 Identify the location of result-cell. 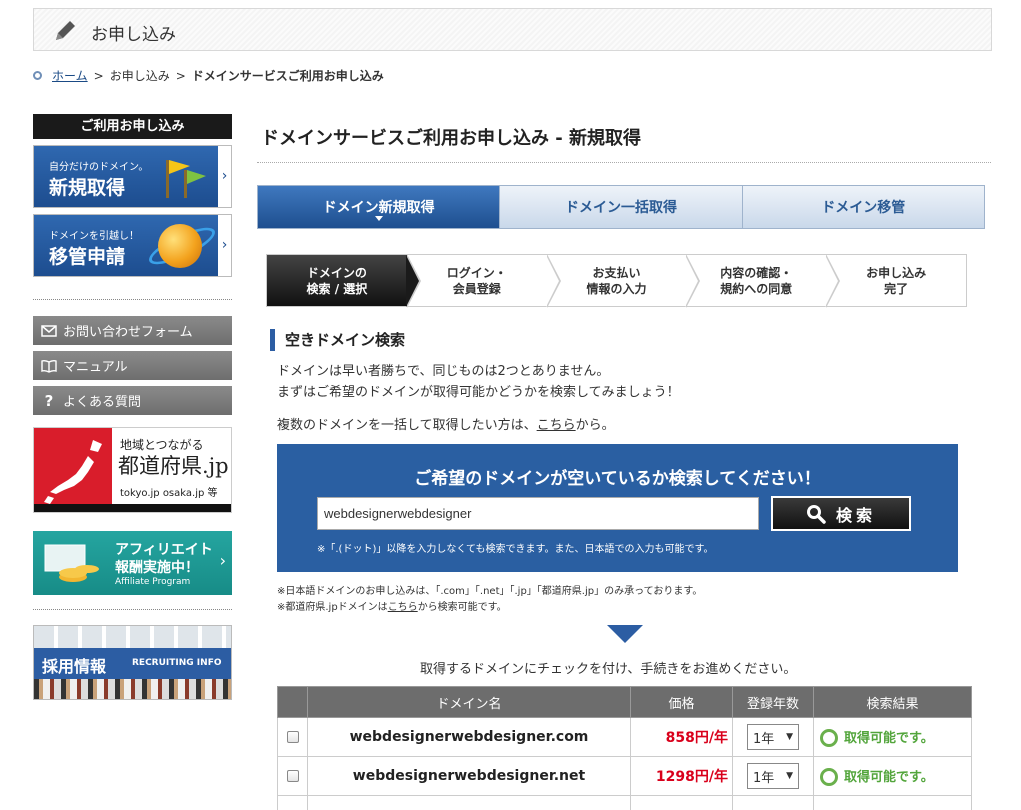
(892, 802).